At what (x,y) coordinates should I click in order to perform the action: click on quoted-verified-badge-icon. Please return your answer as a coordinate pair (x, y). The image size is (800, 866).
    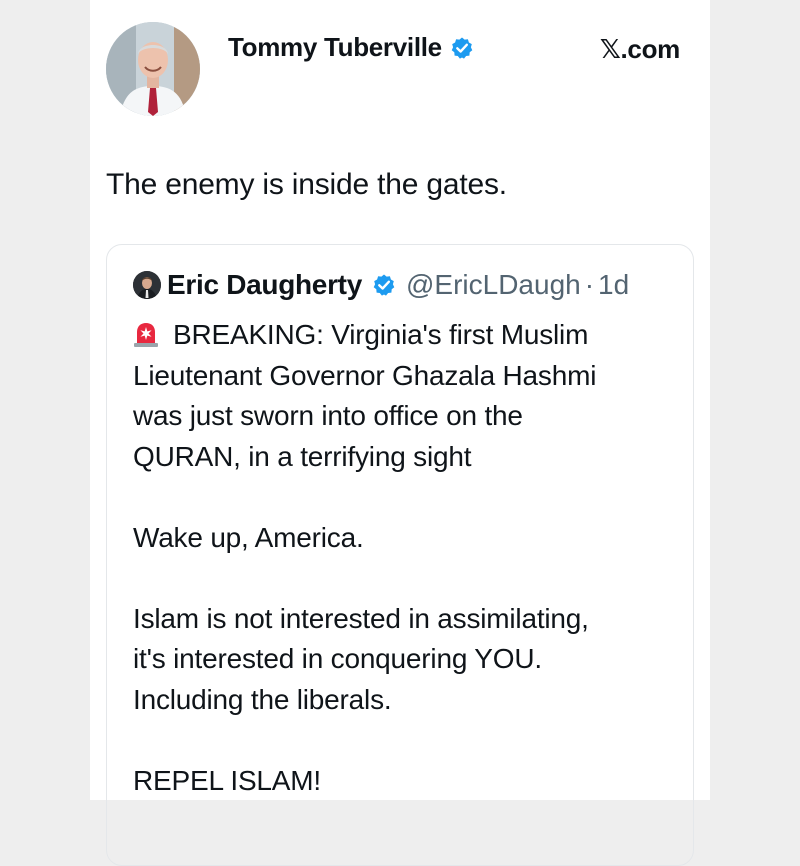
    Looking at the image, I should click on (384, 285).